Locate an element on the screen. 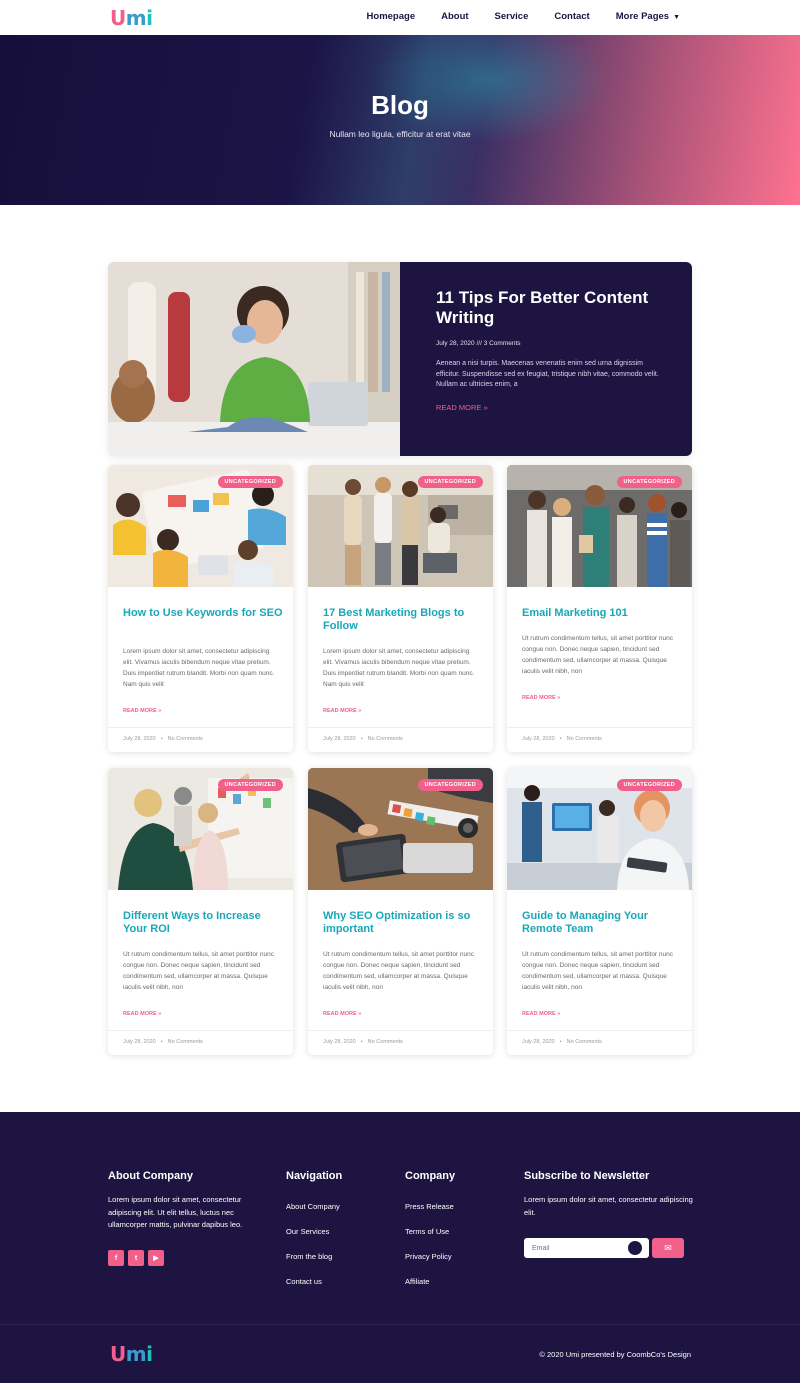  navigation-heading: Navigation is located at coordinates (314, 1176).